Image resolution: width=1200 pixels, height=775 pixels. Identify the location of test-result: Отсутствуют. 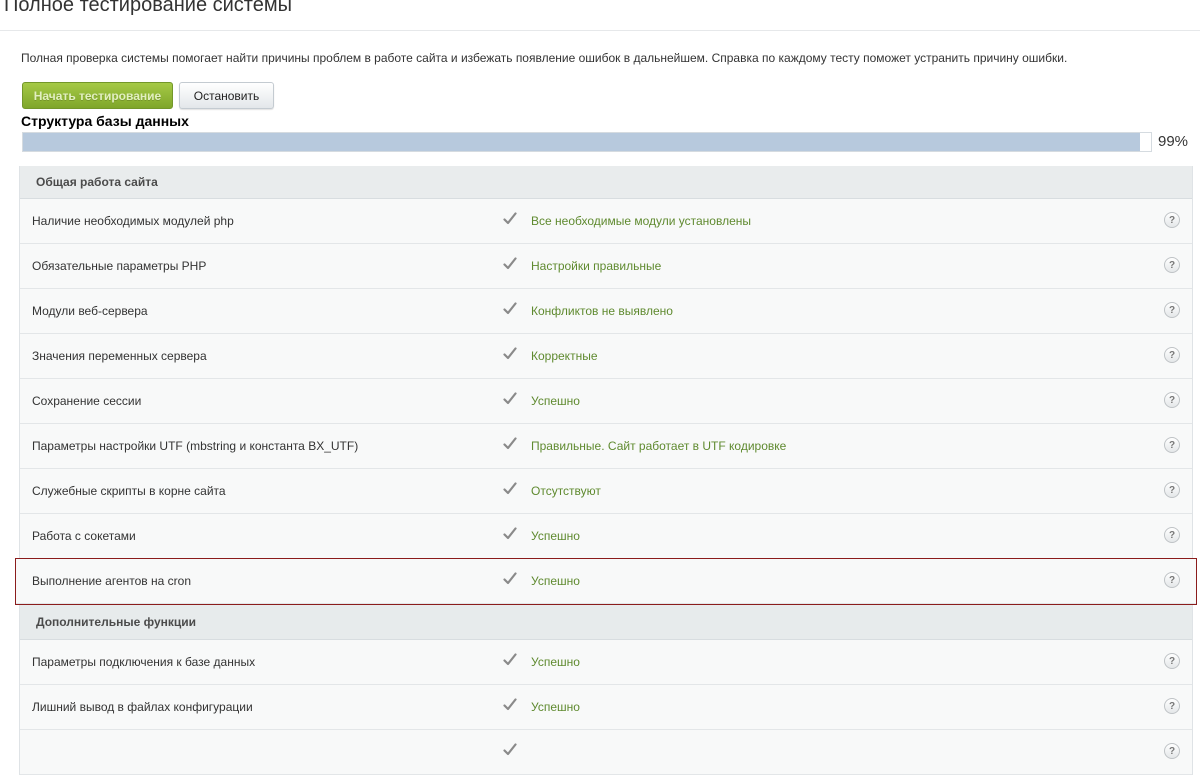
(566, 491).